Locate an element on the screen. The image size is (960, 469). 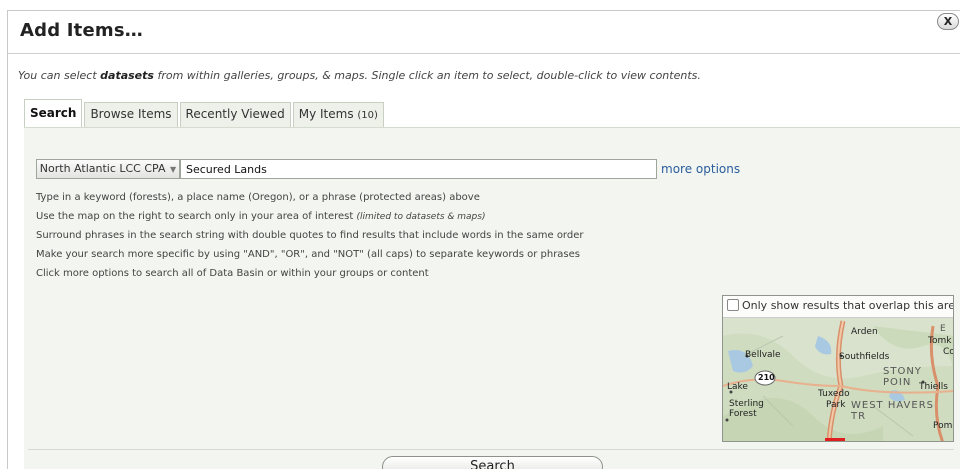
scope-dropdown: North Atlantic LCC CPA ▼ is located at coordinates (108, 169).